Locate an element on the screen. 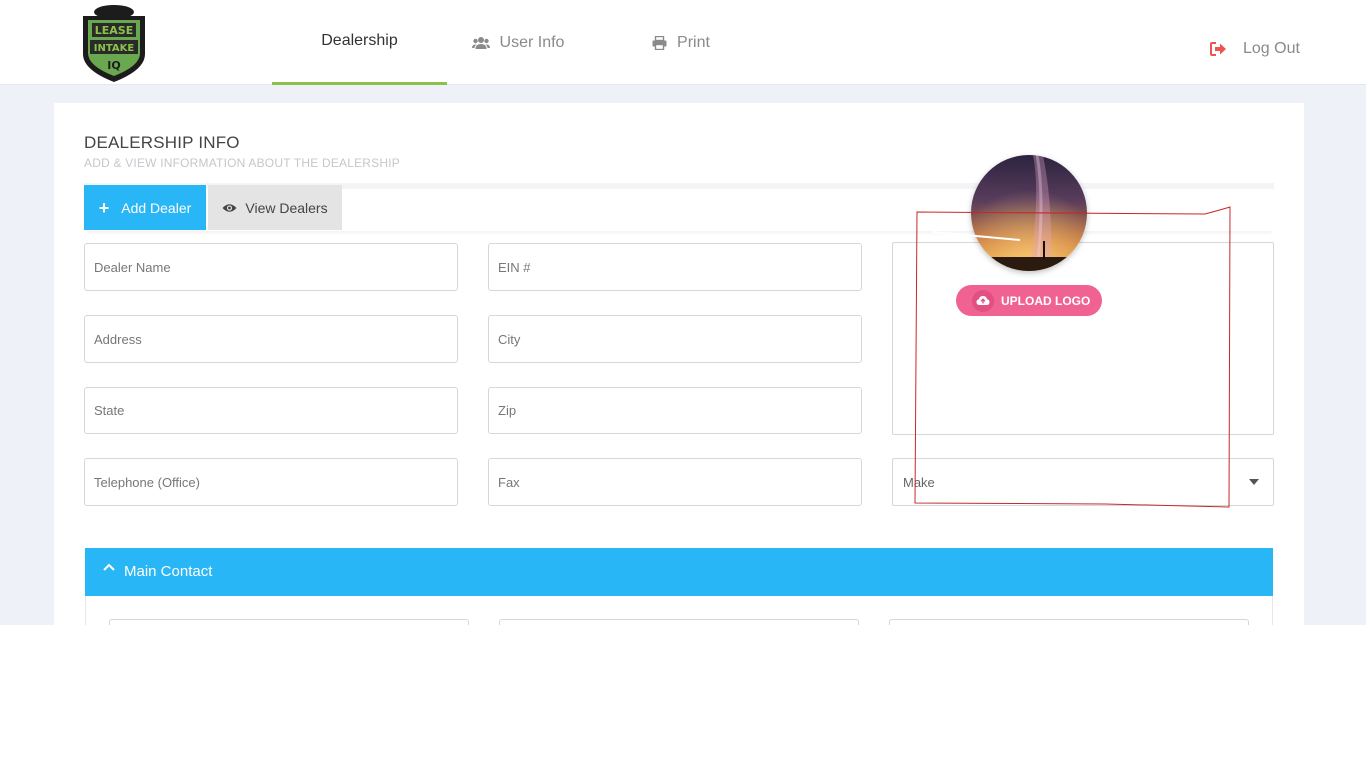  add-dealer-button: + Add Dealer is located at coordinates (145, 207).